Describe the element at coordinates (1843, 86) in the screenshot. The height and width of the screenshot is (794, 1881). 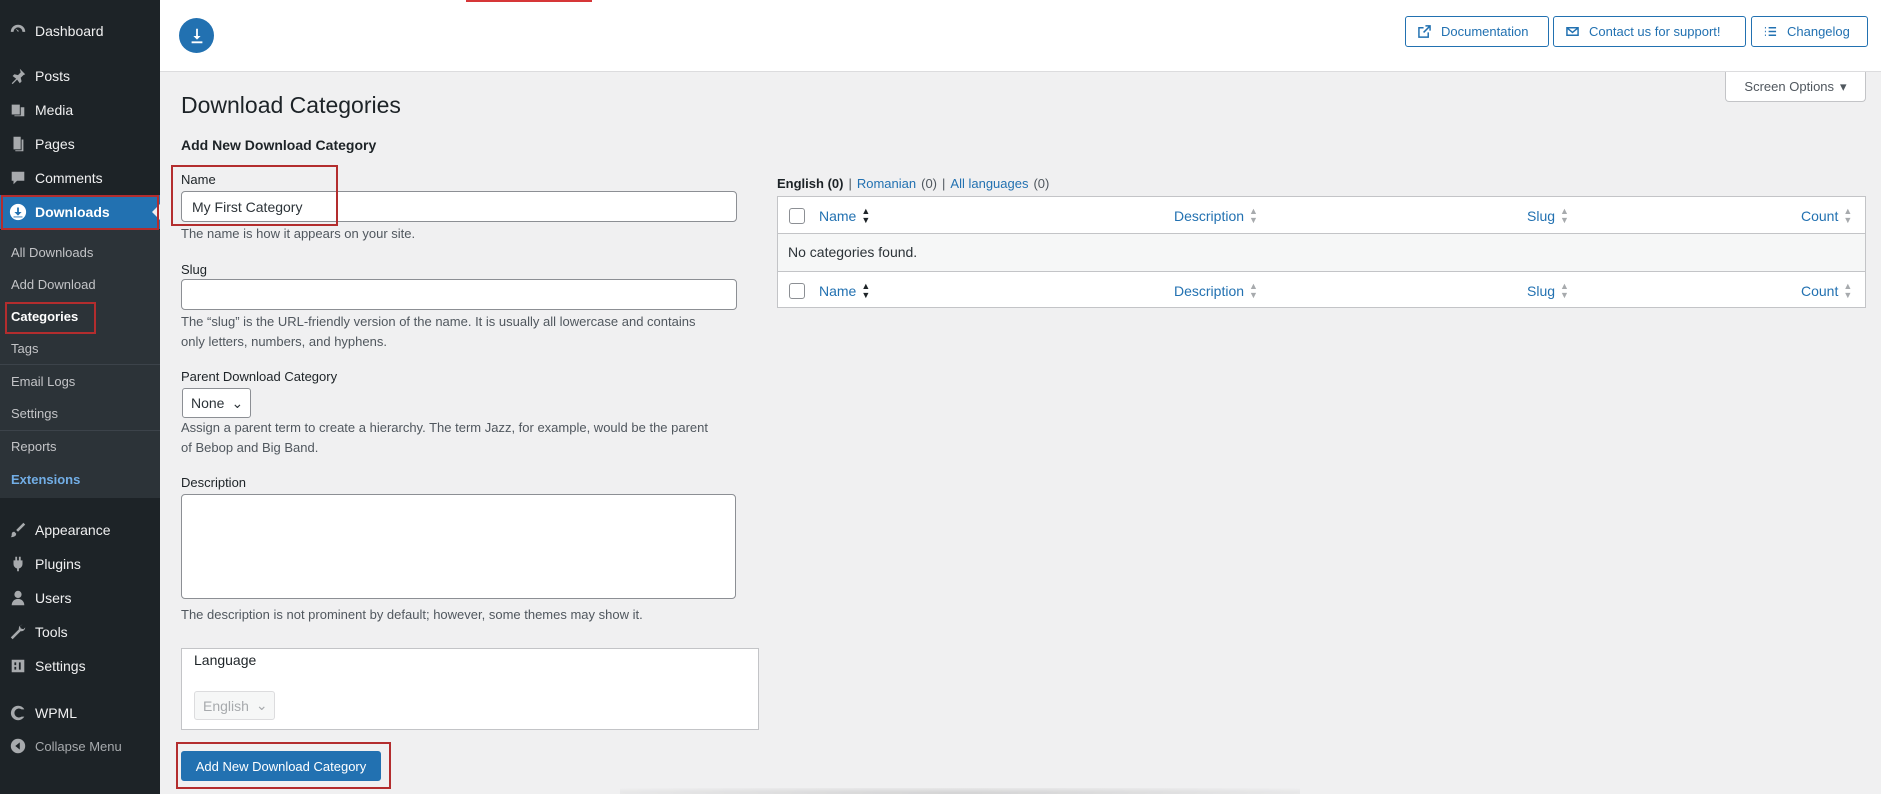
I see `caret-down-icon: ▾` at that location.